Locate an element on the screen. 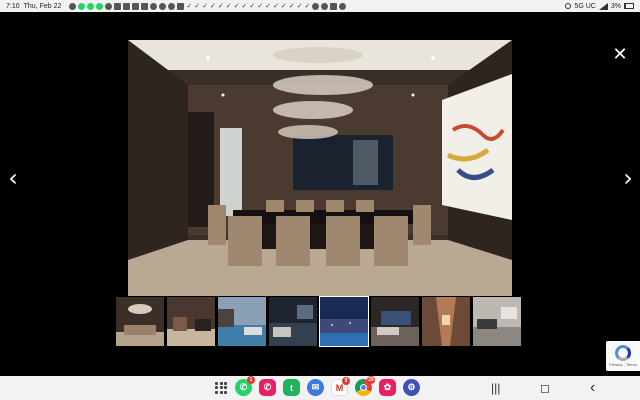 The width and height of the screenshot is (640, 400). thumbnail-terrace-view is located at coordinates (293, 321).